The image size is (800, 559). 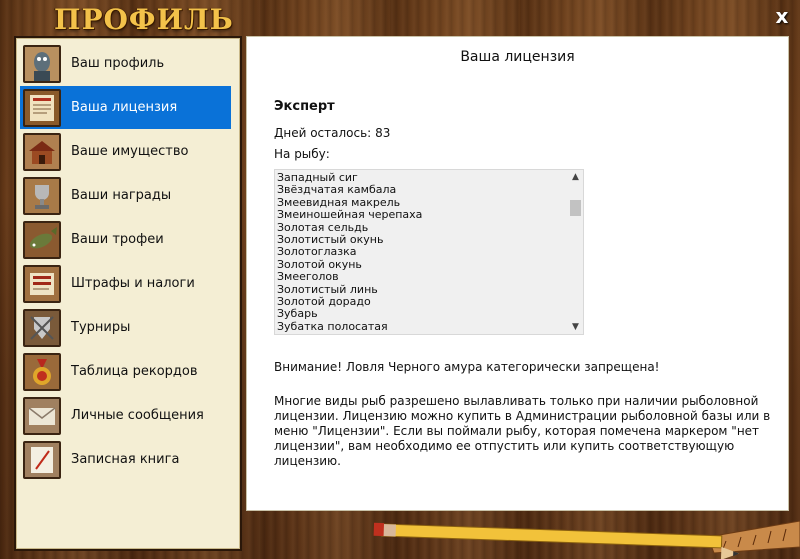 What do you see at coordinates (121, 195) in the screenshot?
I see `sidebar-item-label: Ваши награды` at bounding box center [121, 195].